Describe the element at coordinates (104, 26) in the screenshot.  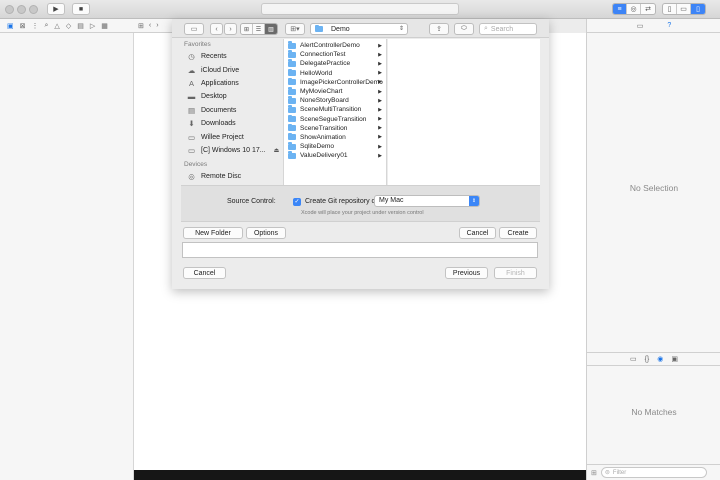
I see `report-icon: ▦` at that location.